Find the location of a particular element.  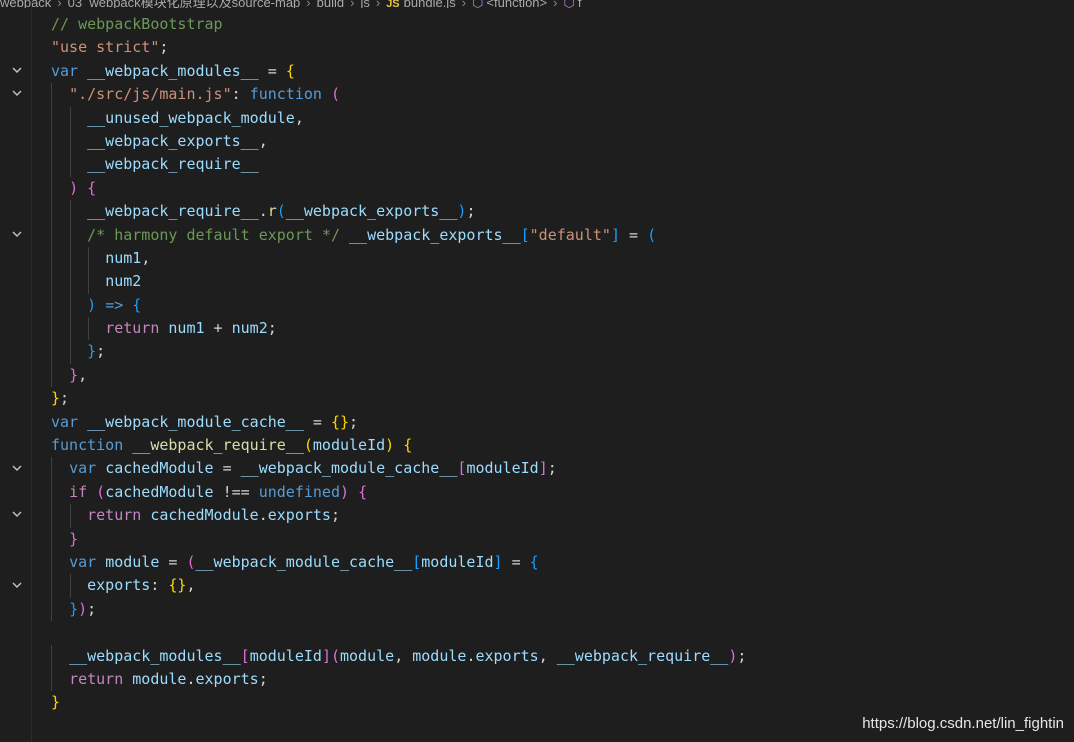

code-line: var __webpack_modules__ = { is located at coordinates (398, 71).